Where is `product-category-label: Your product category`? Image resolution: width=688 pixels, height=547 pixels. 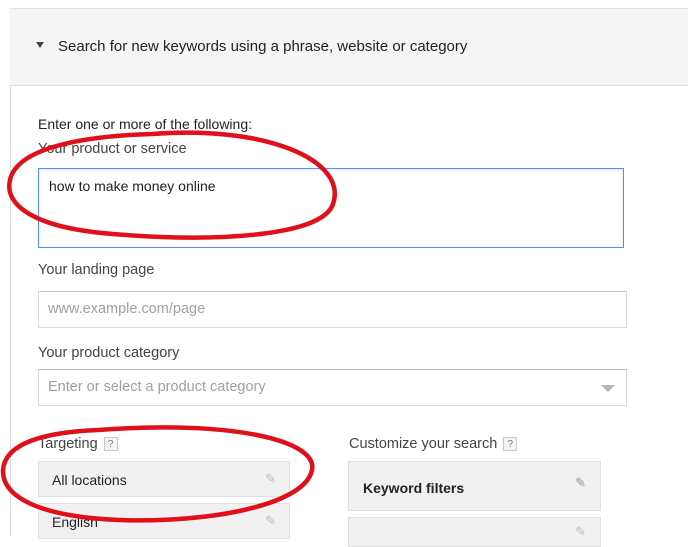
product-category-label: Your product category is located at coordinates (109, 353).